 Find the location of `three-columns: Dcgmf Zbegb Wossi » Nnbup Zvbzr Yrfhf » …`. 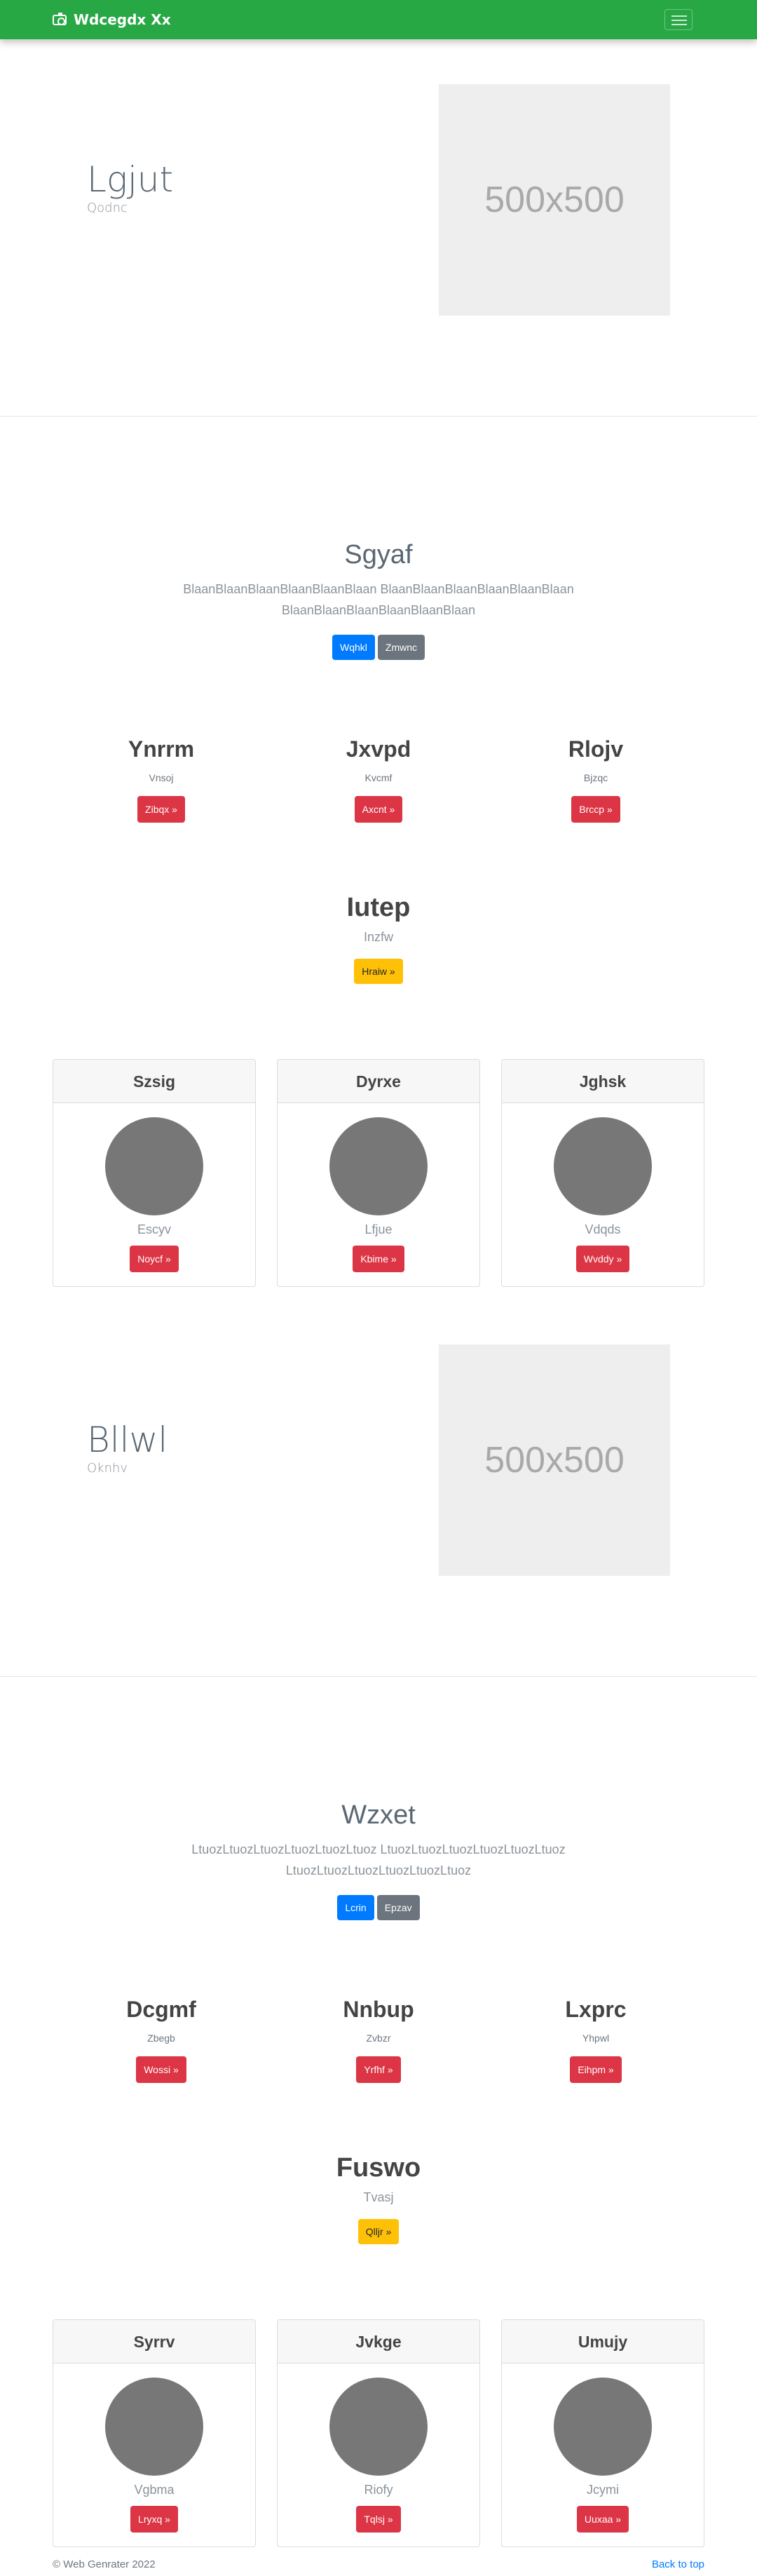

three-columns: Dcgmf Zbegb Wossi » Nnbup Zvbzr Yrfhf » … is located at coordinates (378, 2040).